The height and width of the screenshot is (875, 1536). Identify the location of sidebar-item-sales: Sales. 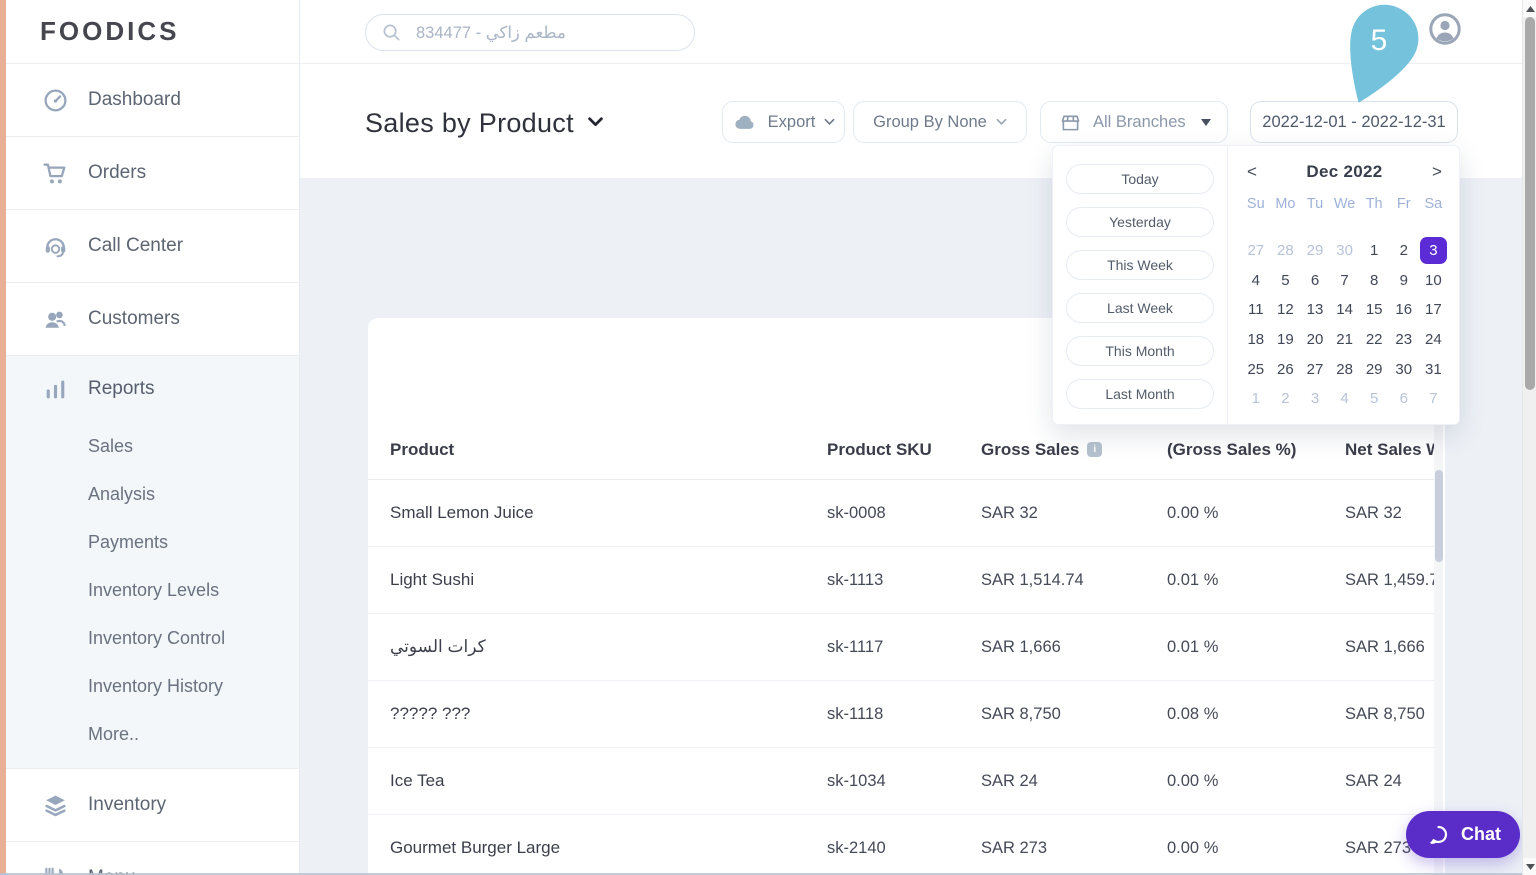
(152, 446).